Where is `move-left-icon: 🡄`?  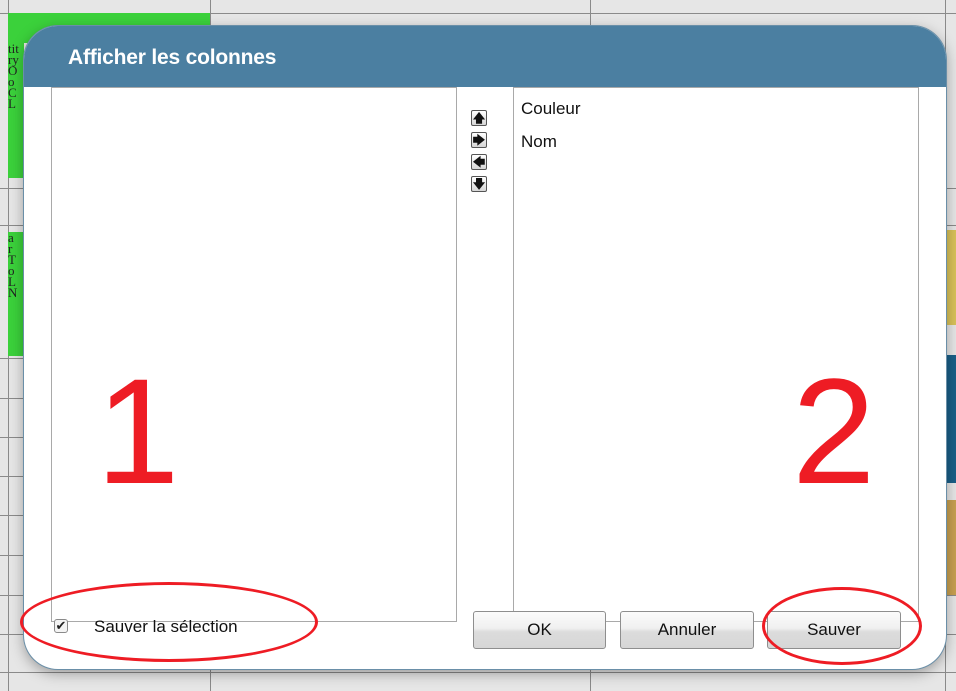 move-left-icon: 🡄 is located at coordinates (479, 162).